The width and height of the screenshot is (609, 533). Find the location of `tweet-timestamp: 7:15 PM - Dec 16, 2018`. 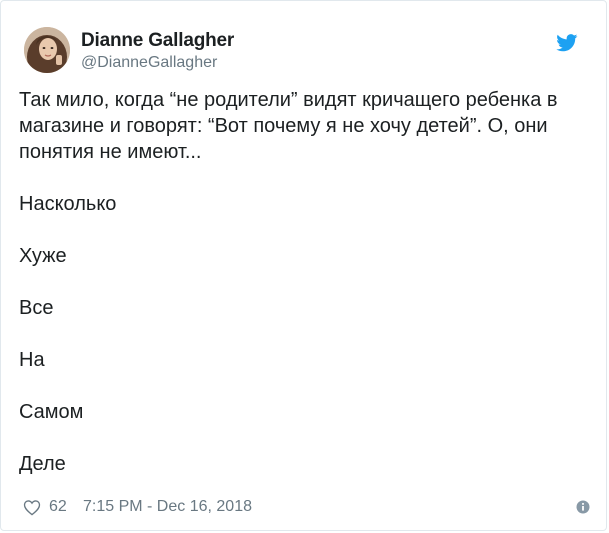

tweet-timestamp: 7:15 PM - Dec 16, 2018 is located at coordinates (167, 507).